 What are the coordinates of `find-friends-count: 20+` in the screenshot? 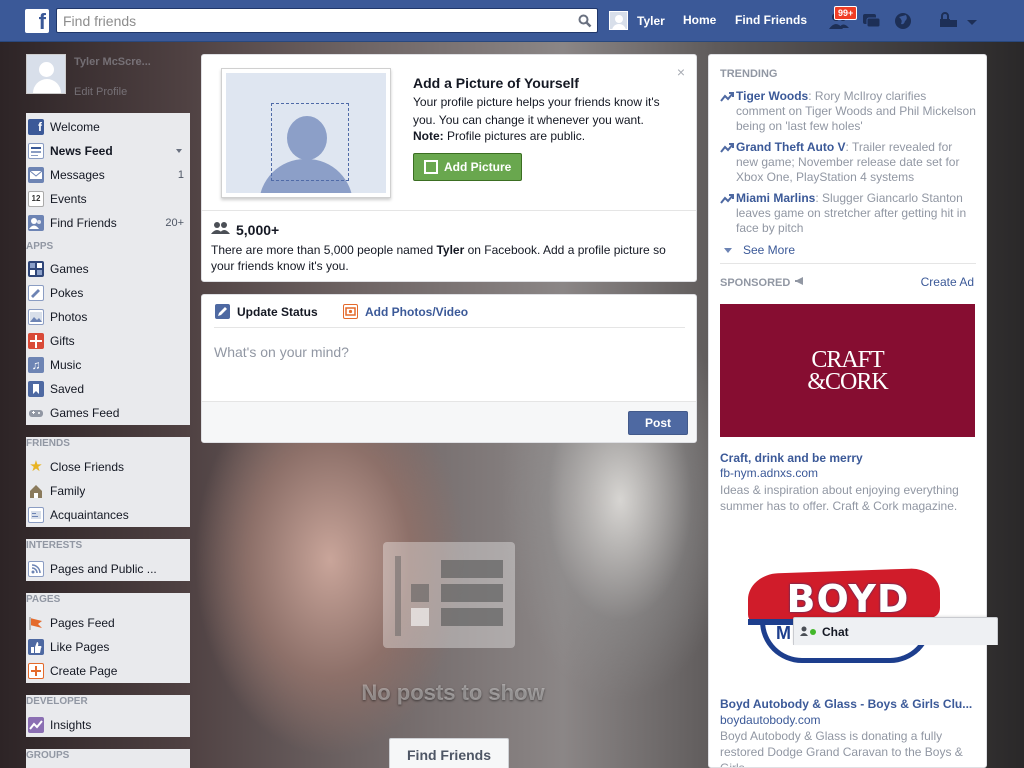 It's located at (174, 223).